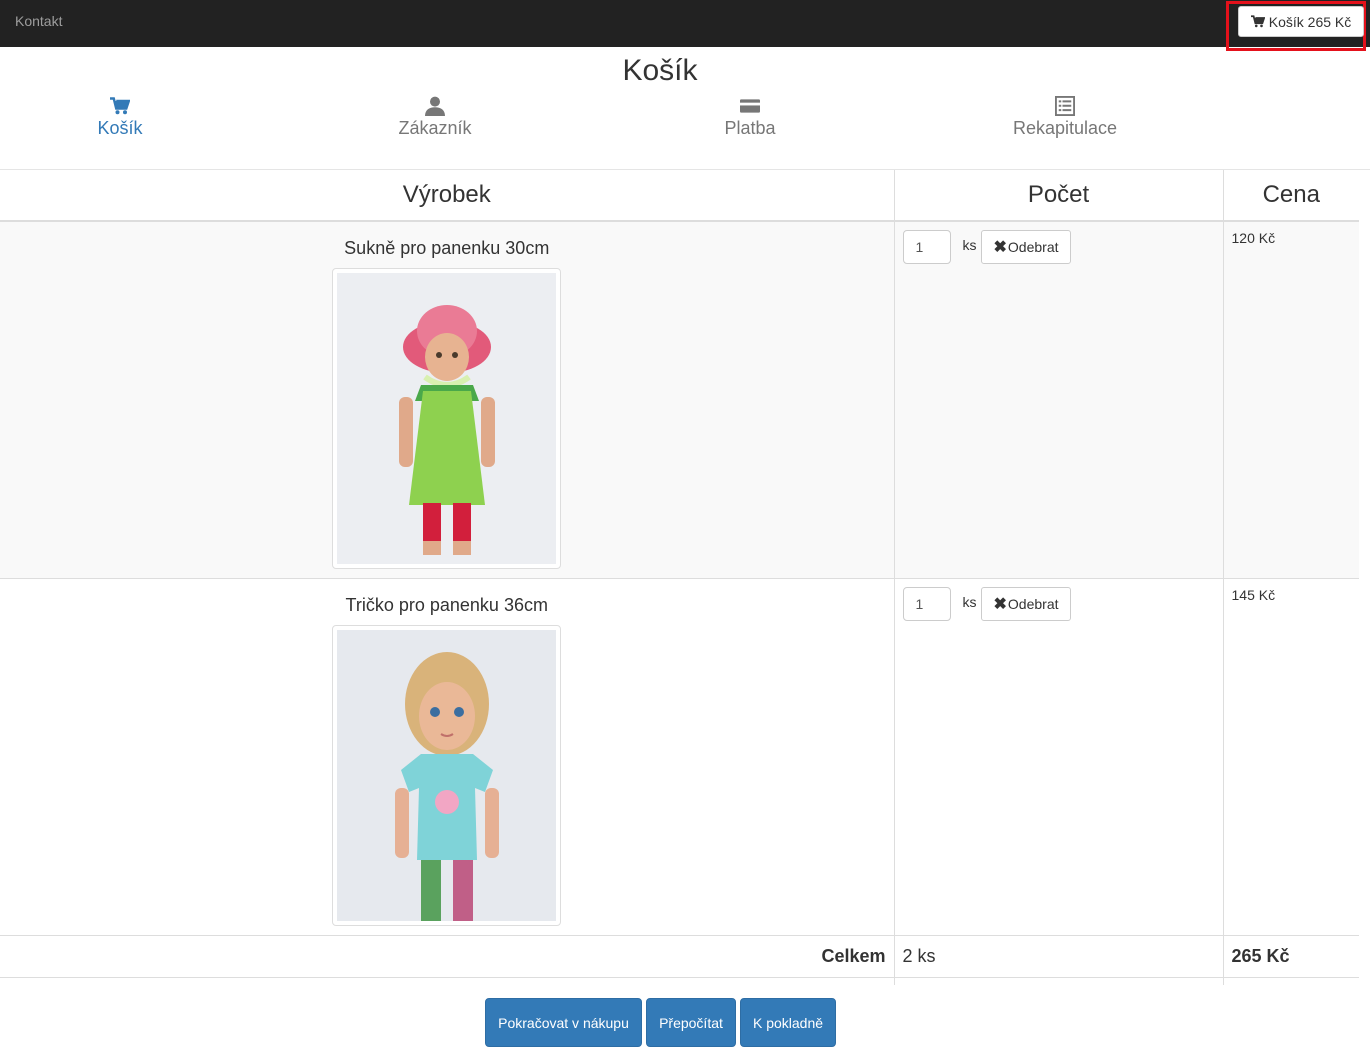  Describe the element at coordinates (1290, 196) in the screenshot. I see `column-header-price: Cena` at that location.